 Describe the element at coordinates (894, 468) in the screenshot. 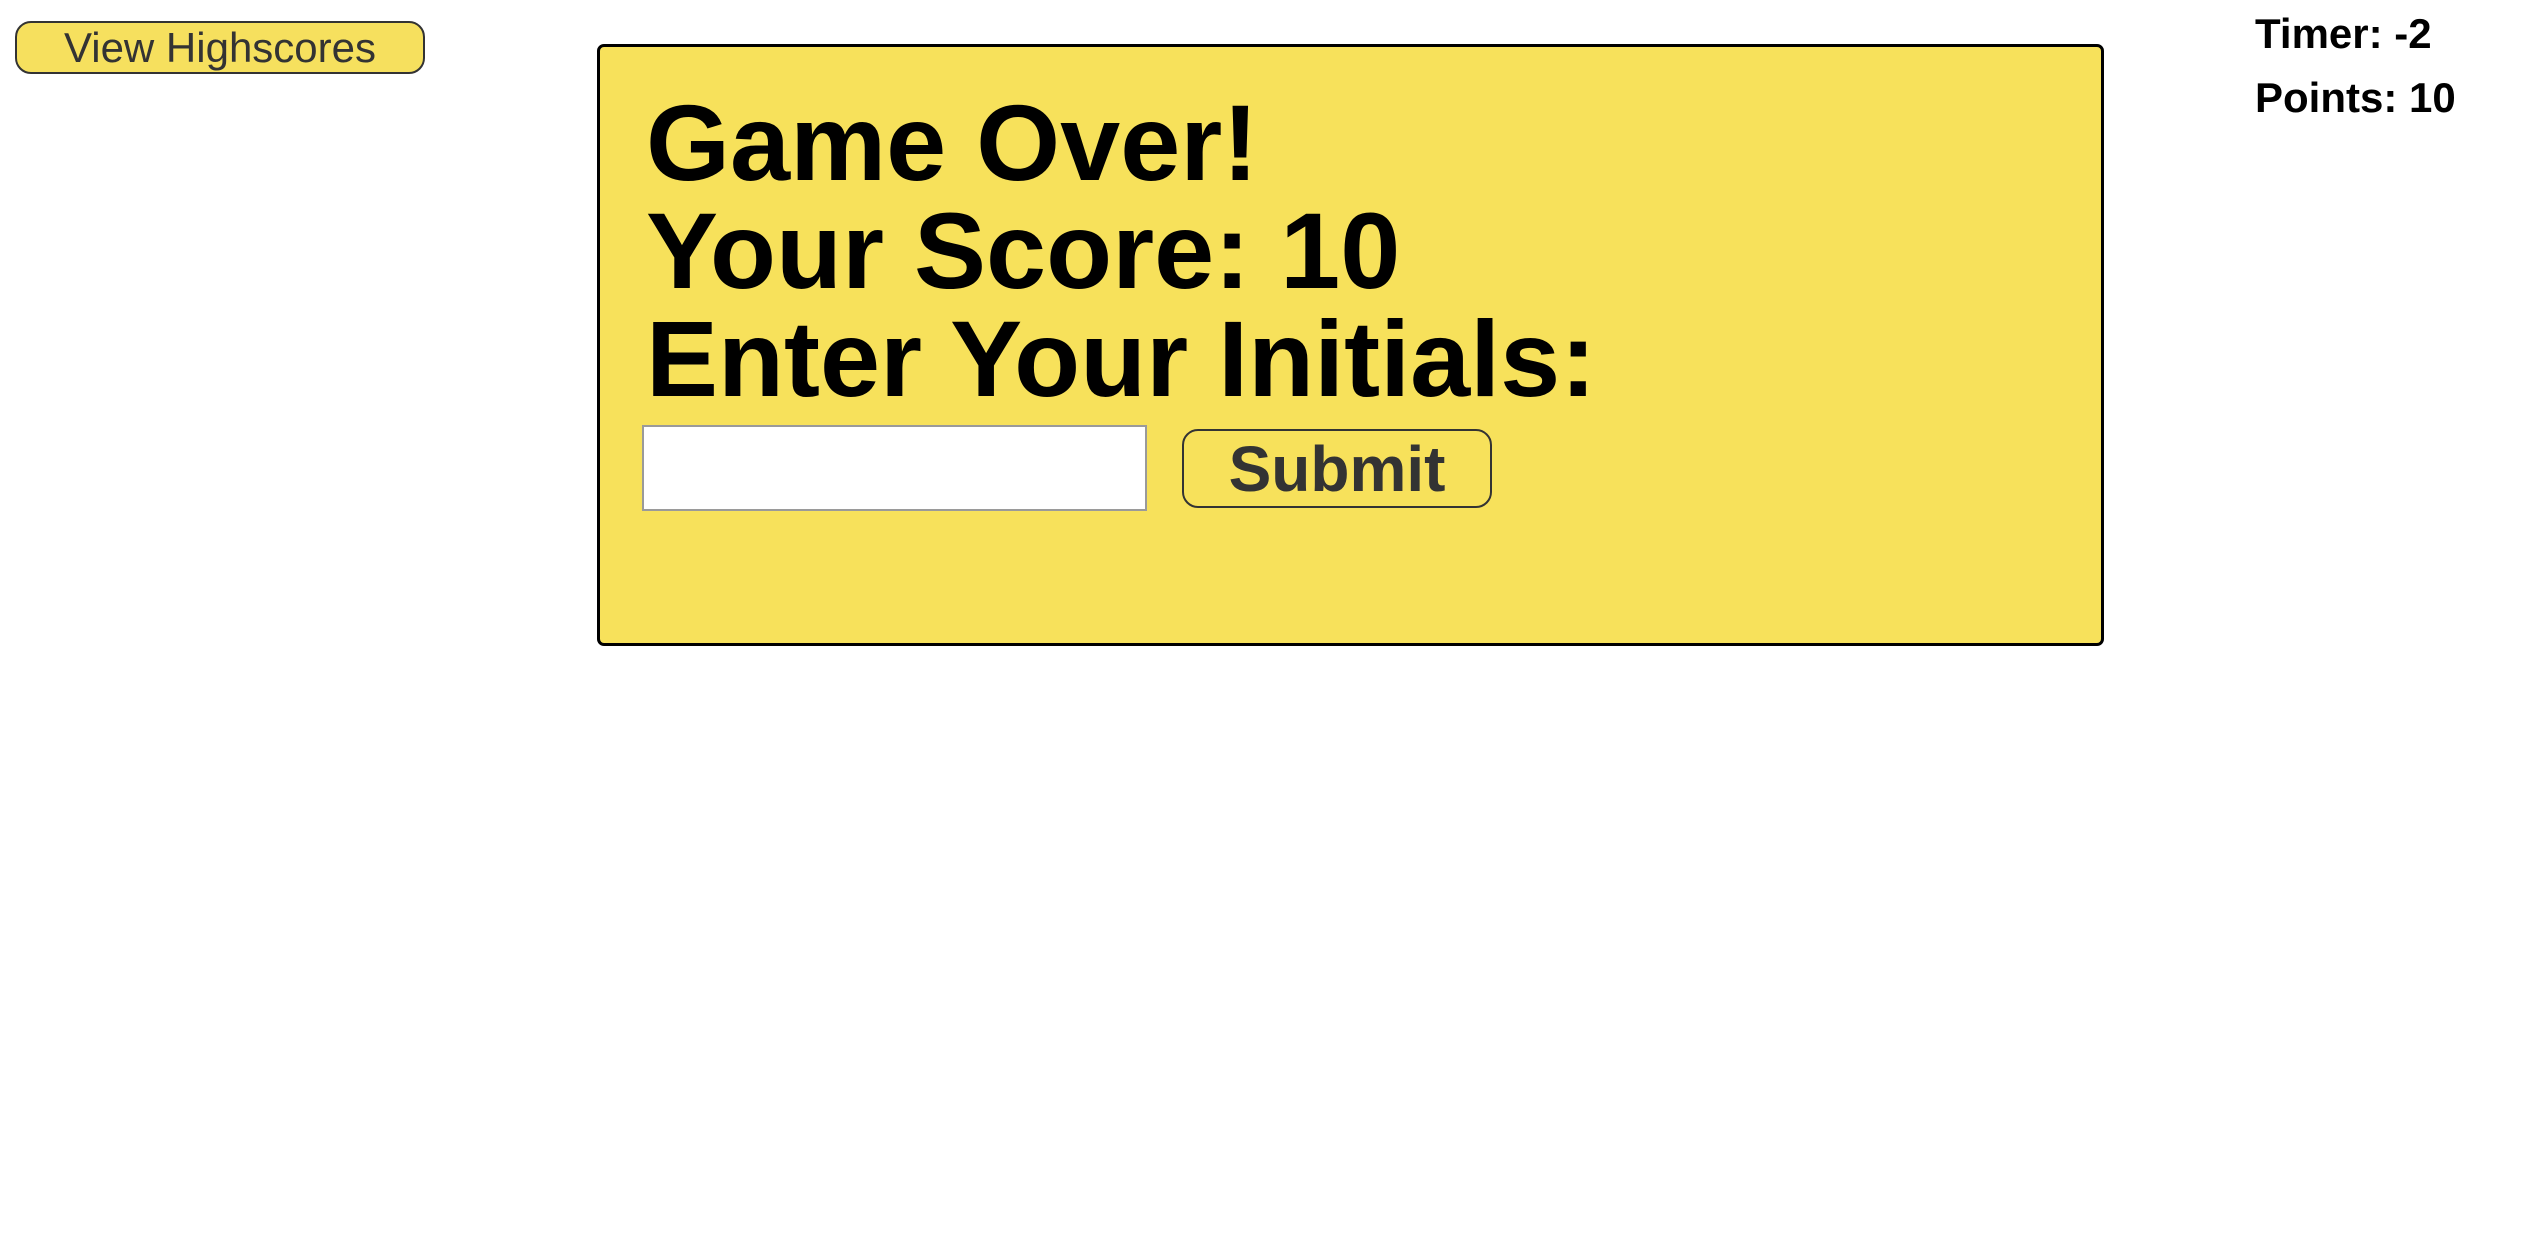

I see `initials-input` at that location.